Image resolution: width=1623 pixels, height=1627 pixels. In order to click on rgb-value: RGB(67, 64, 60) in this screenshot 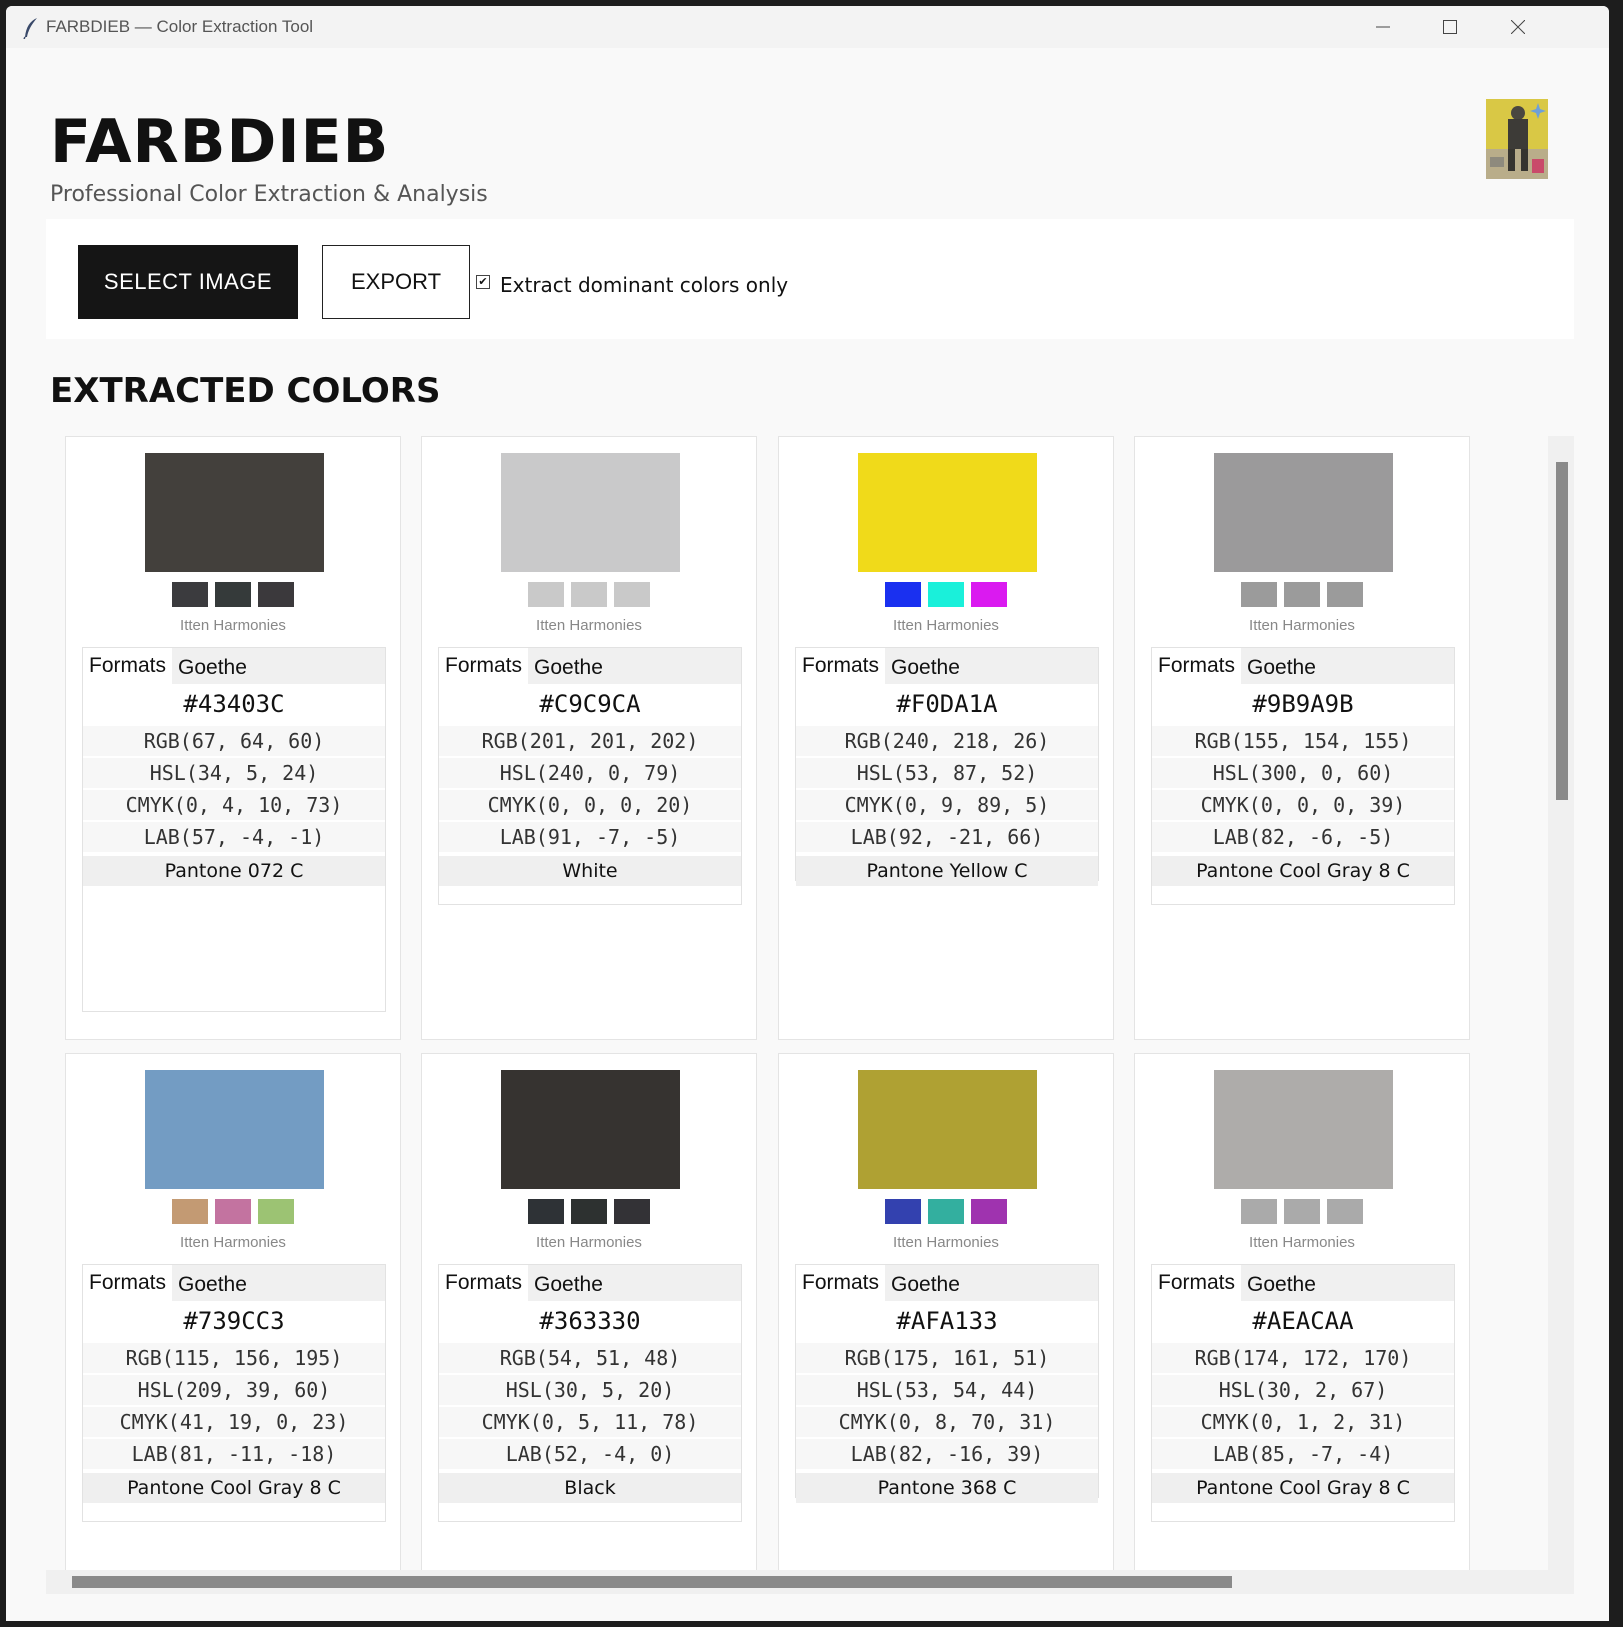, I will do `click(234, 740)`.